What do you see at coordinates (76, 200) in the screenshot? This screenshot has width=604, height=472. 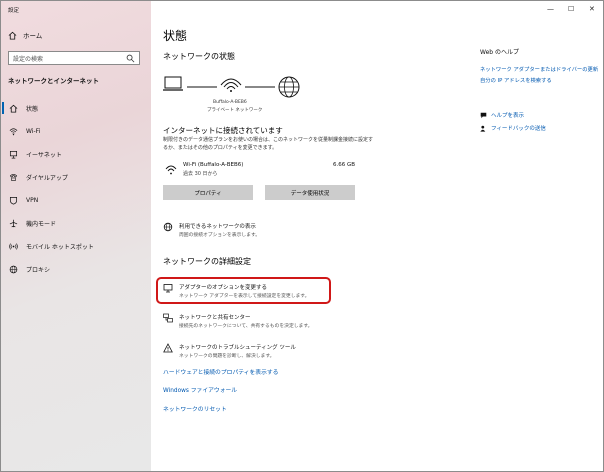 I see `sidebar-item-vpn: VPN` at bounding box center [76, 200].